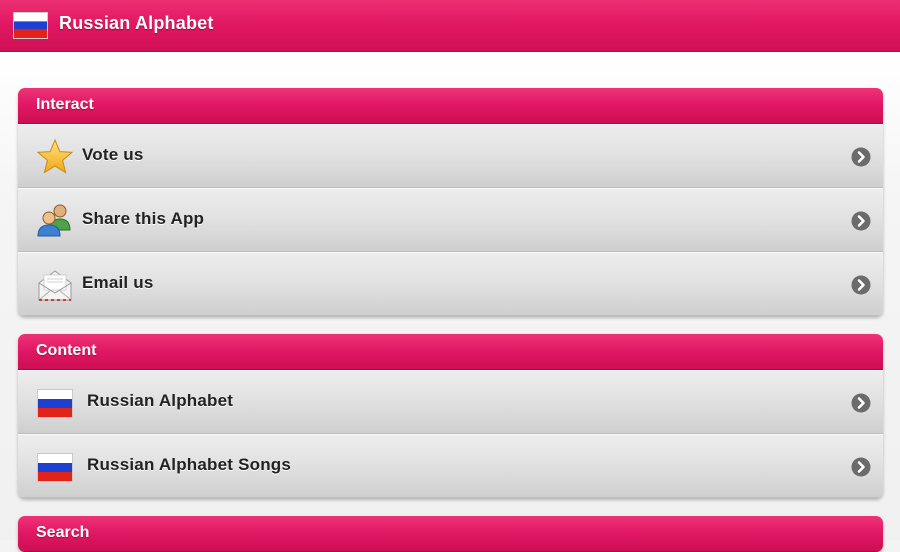 The image size is (900, 552). Describe the element at coordinates (450, 220) in the screenshot. I see `share-app-item: Share this App` at that location.